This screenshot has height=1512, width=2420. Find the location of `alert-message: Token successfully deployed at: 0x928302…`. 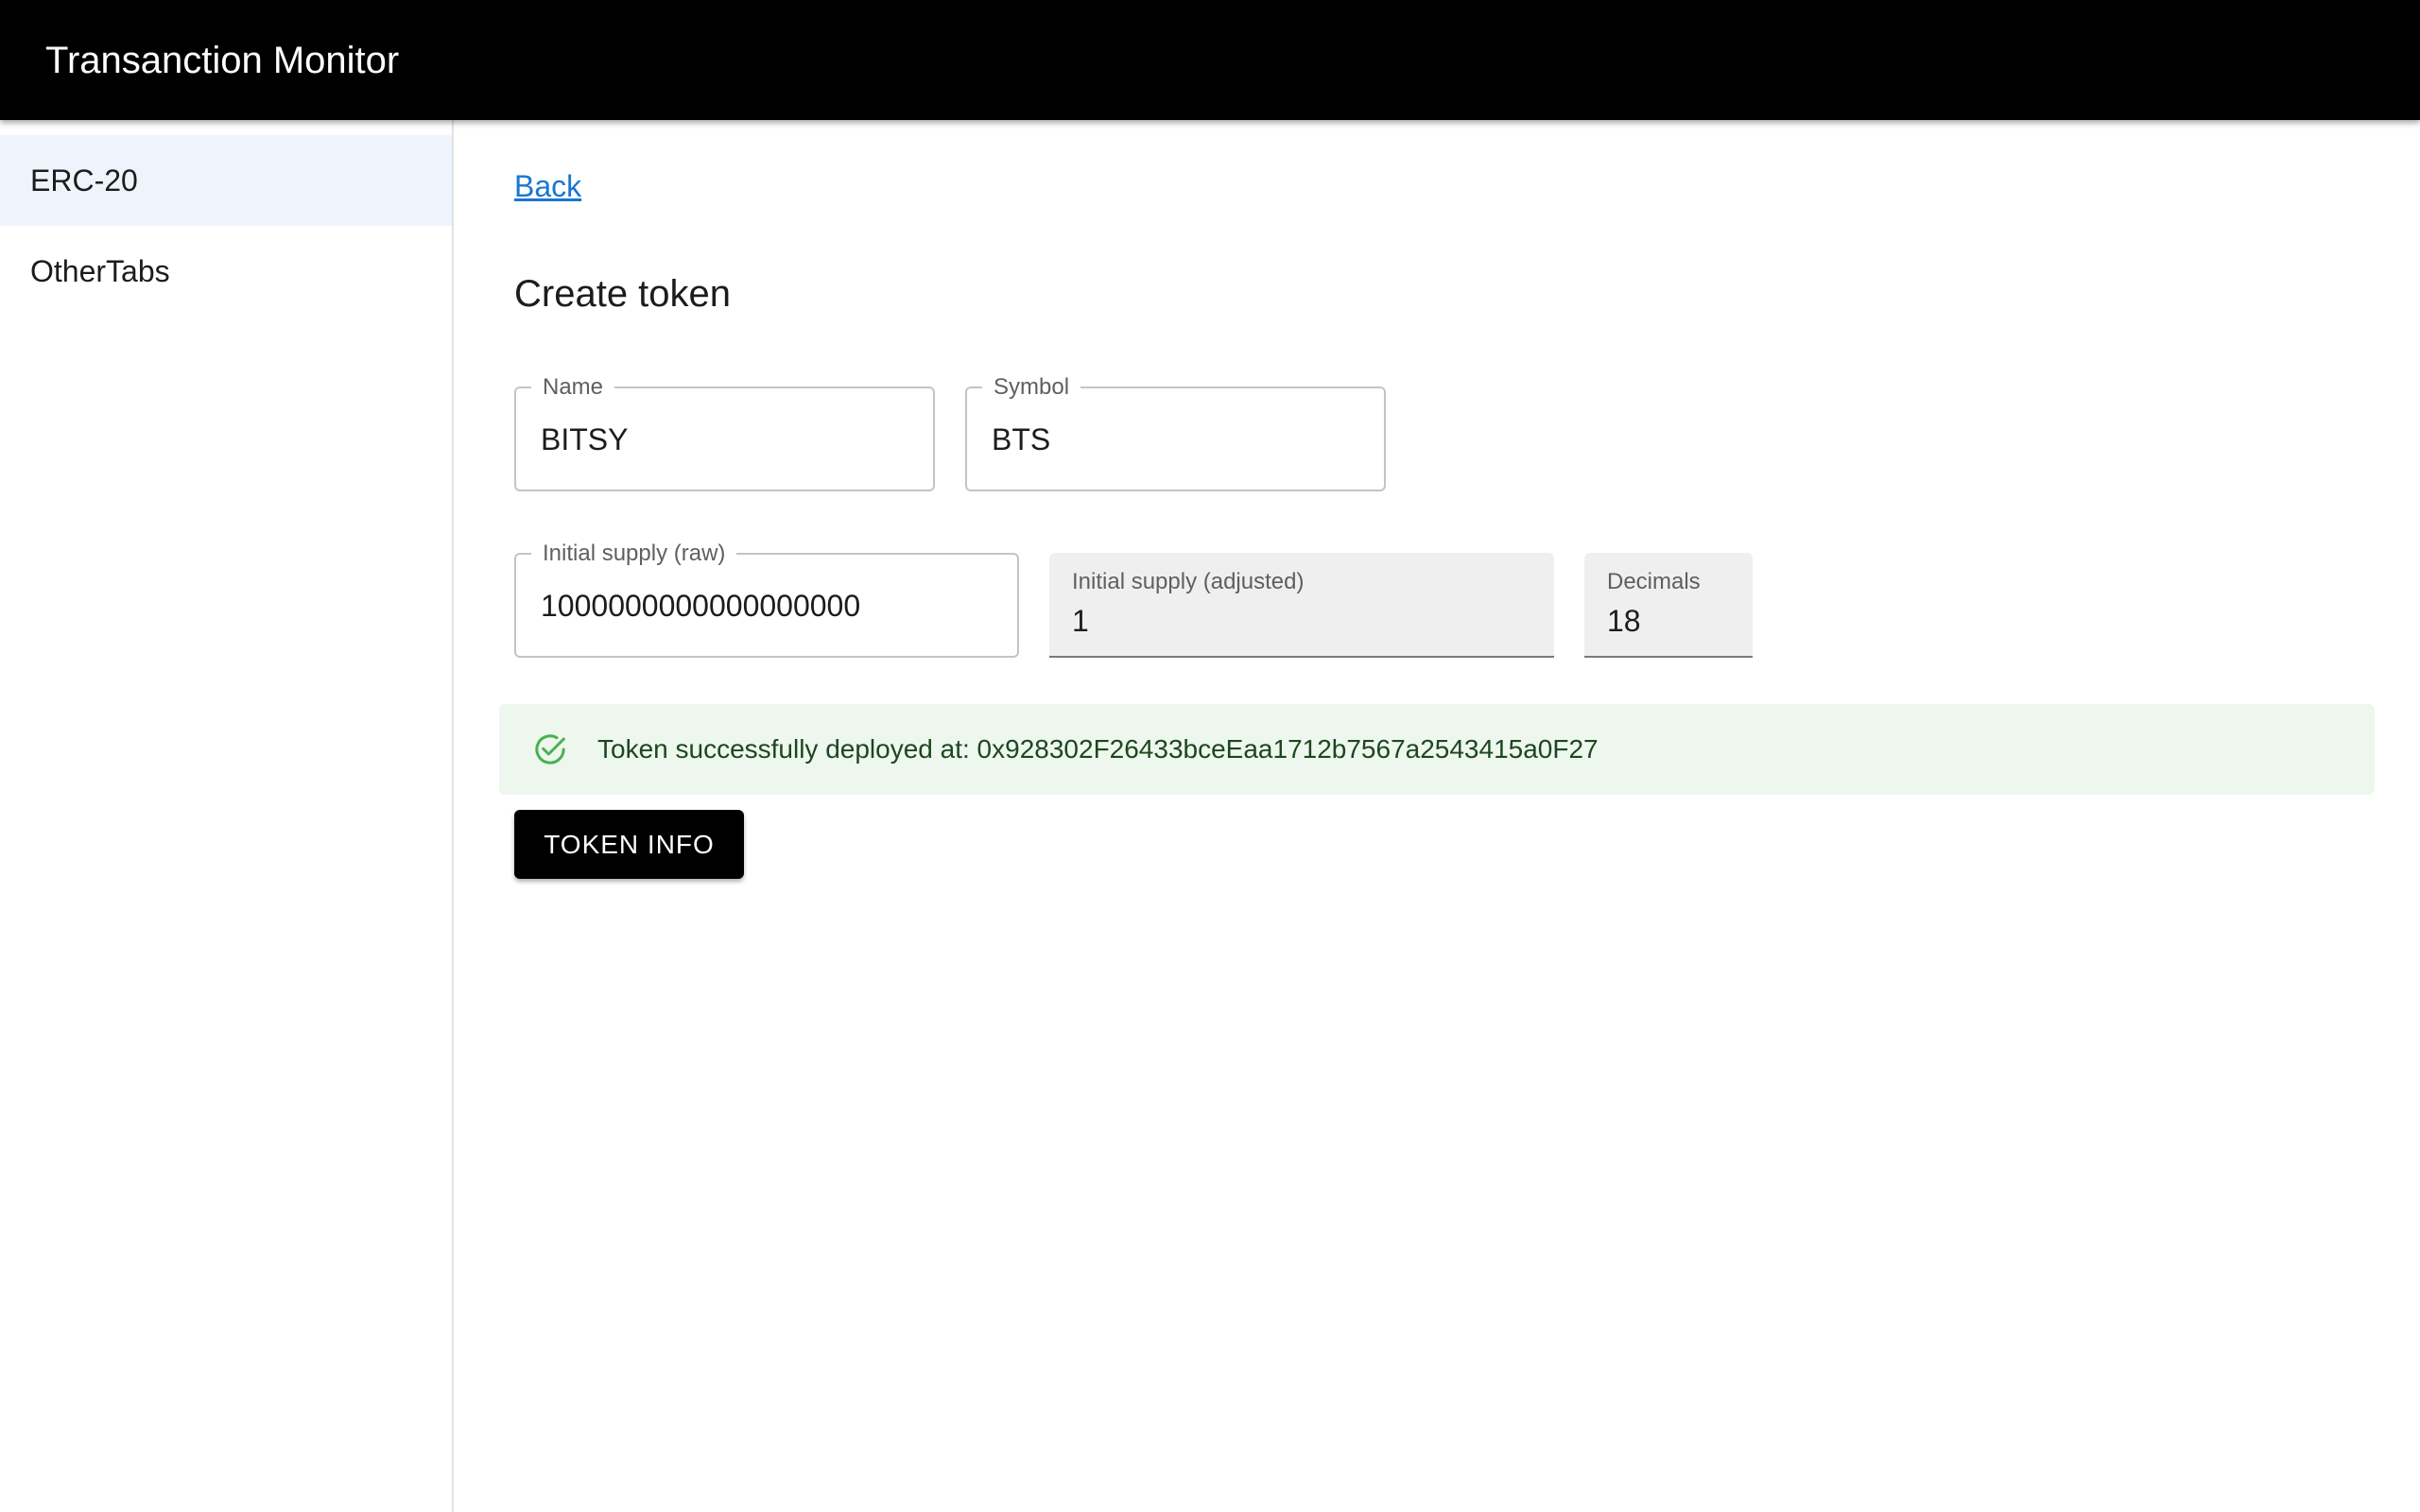

alert-message: Token successfully deployed at: 0x928302… is located at coordinates (1098, 749).